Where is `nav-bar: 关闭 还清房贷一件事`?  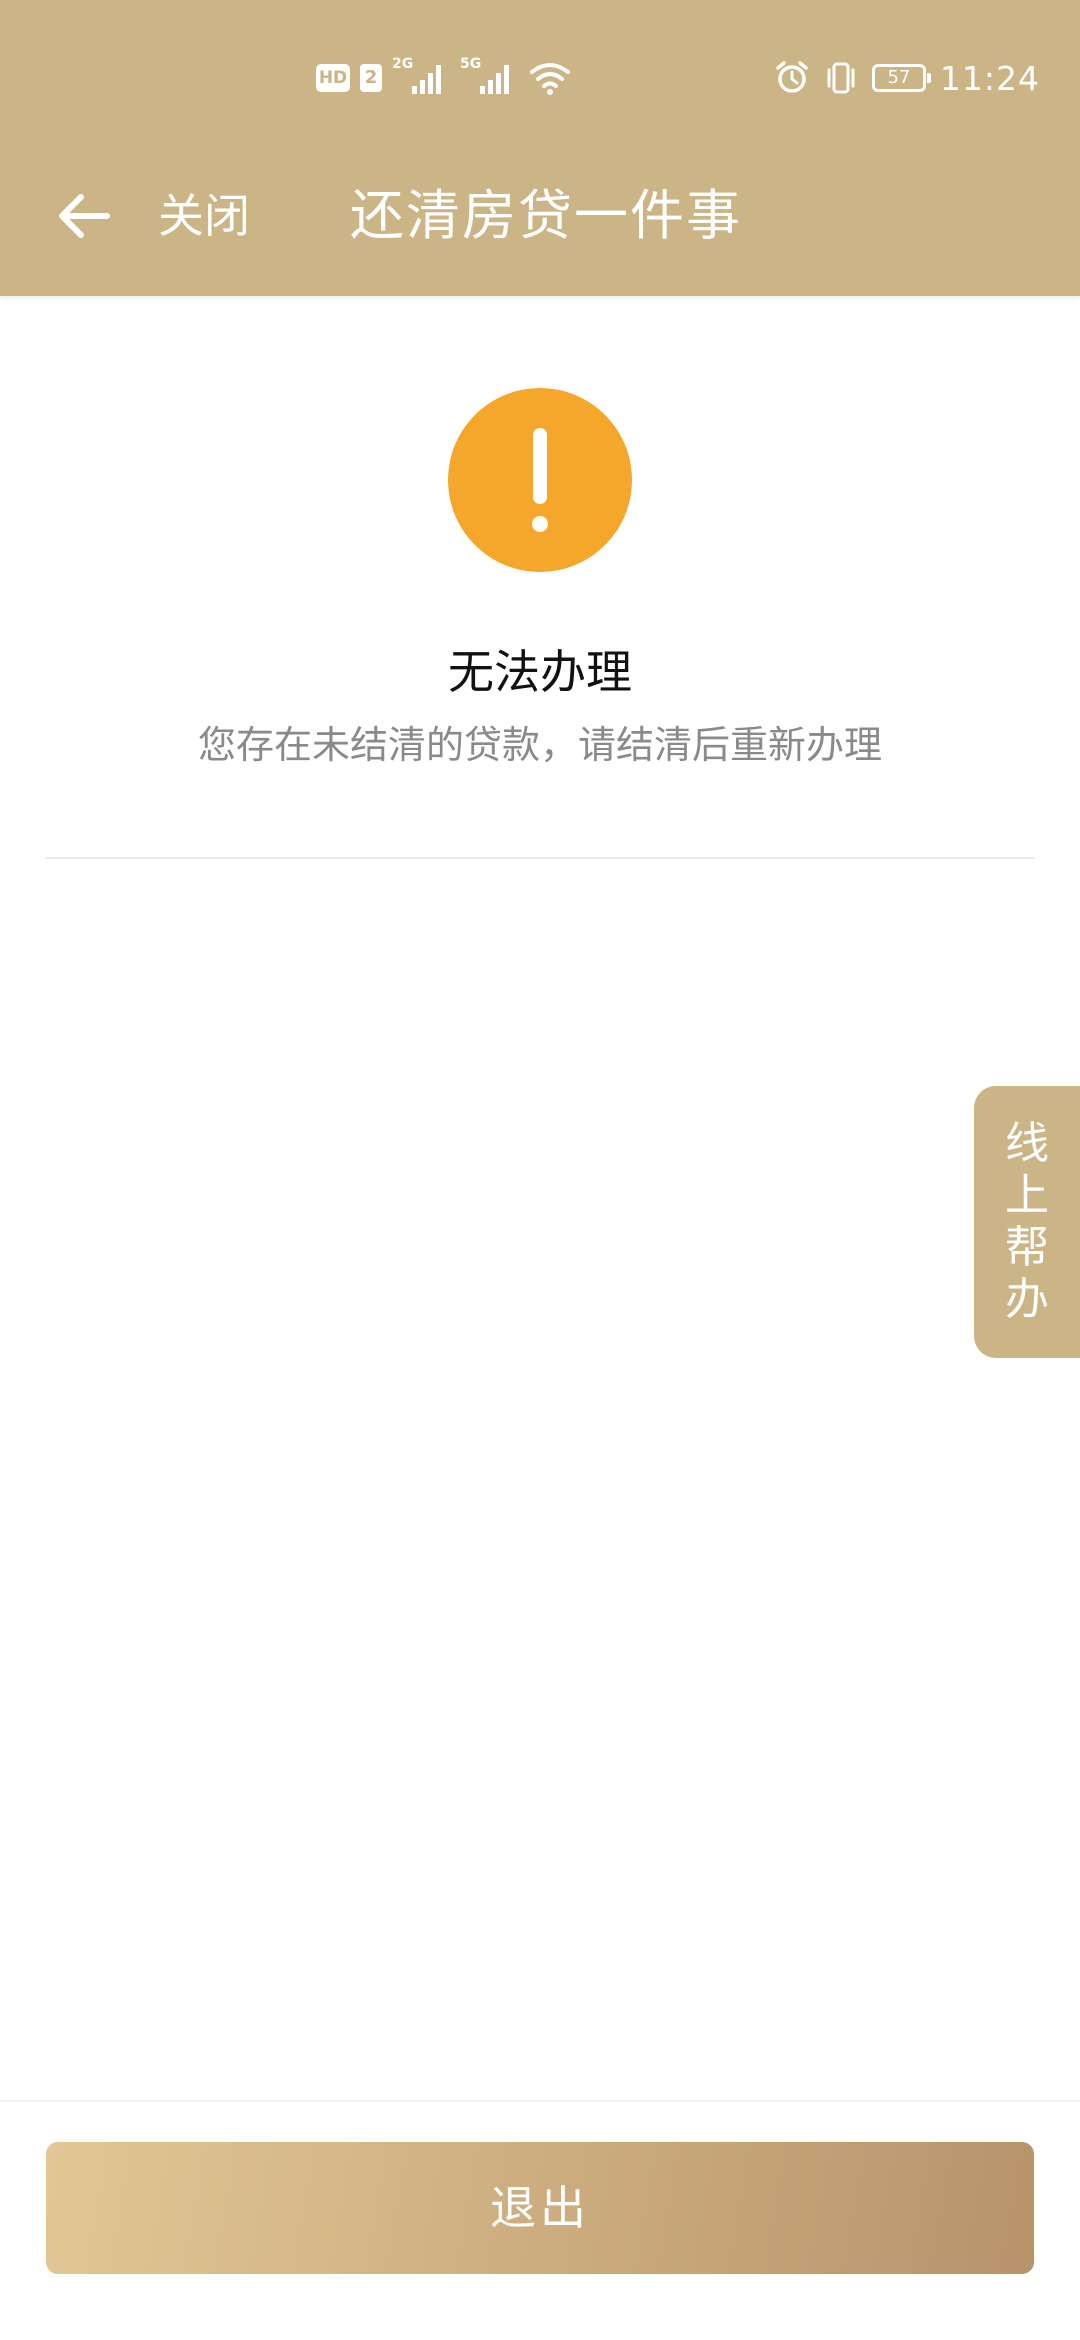 nav-bar: 关闭 还清房贷一件事 is located at coordinates (540, 215).